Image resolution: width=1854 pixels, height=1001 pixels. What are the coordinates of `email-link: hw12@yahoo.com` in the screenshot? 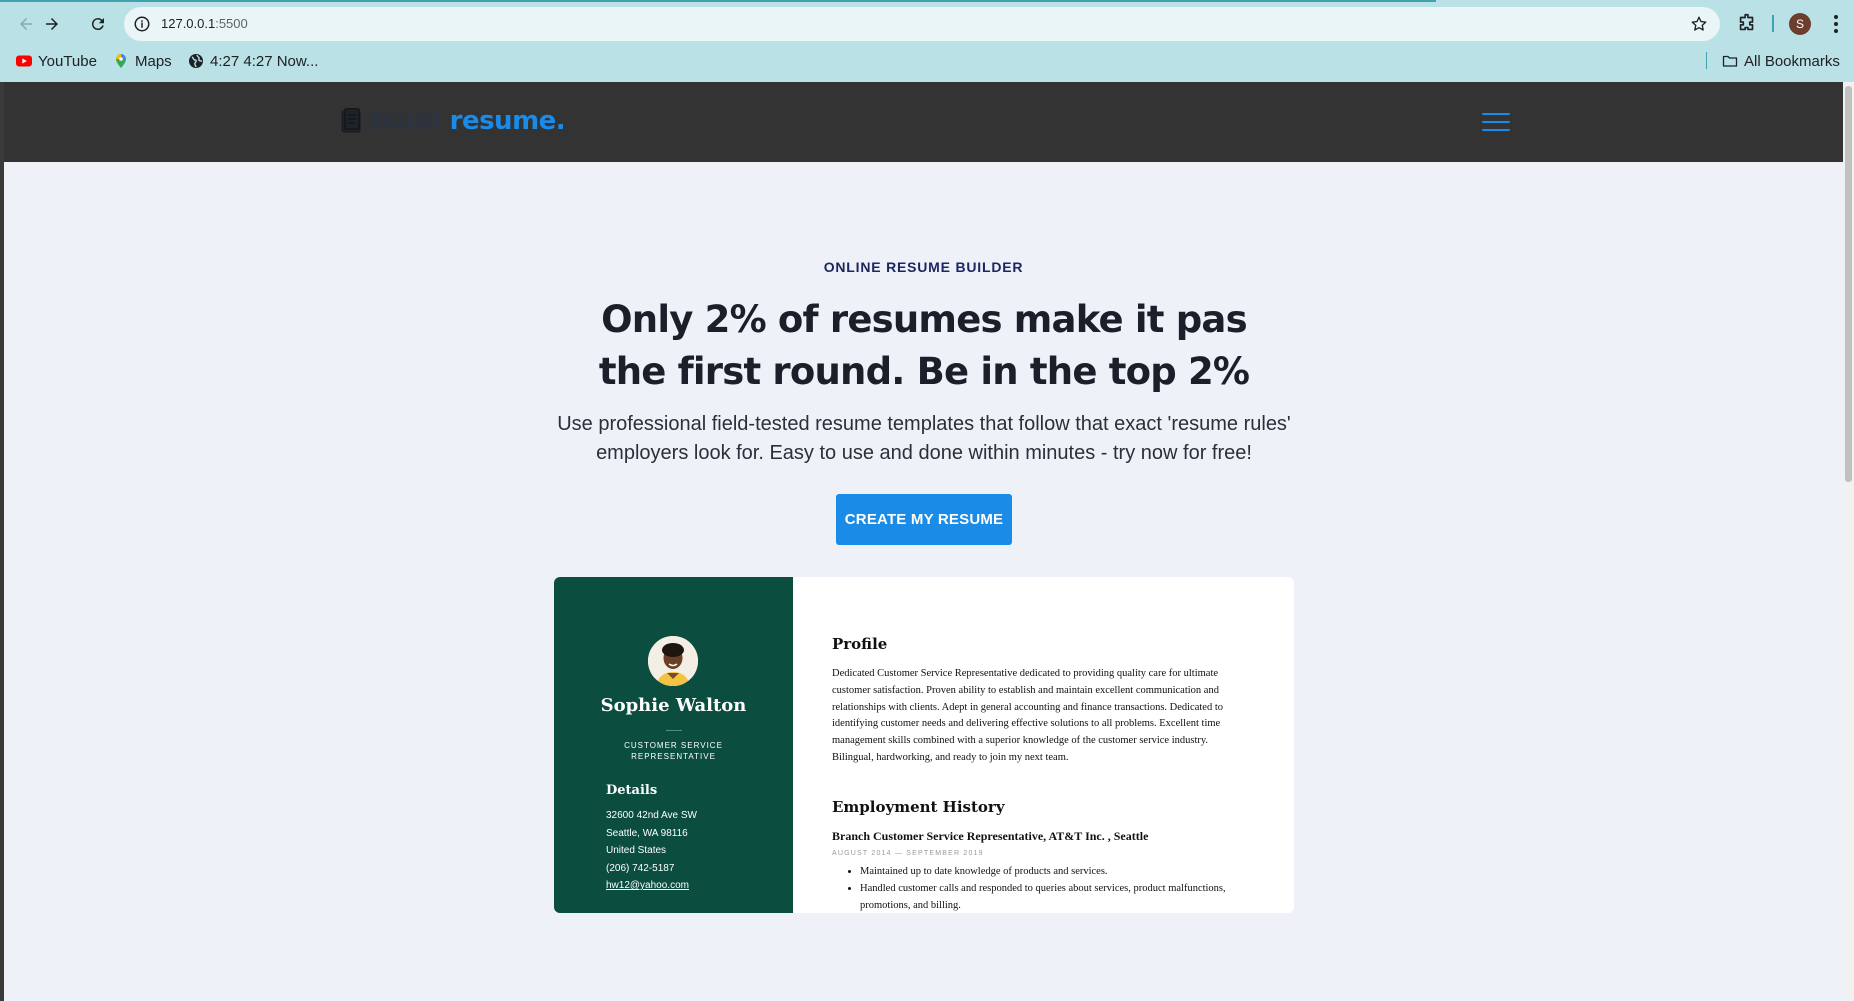 It's located at (651, 886).